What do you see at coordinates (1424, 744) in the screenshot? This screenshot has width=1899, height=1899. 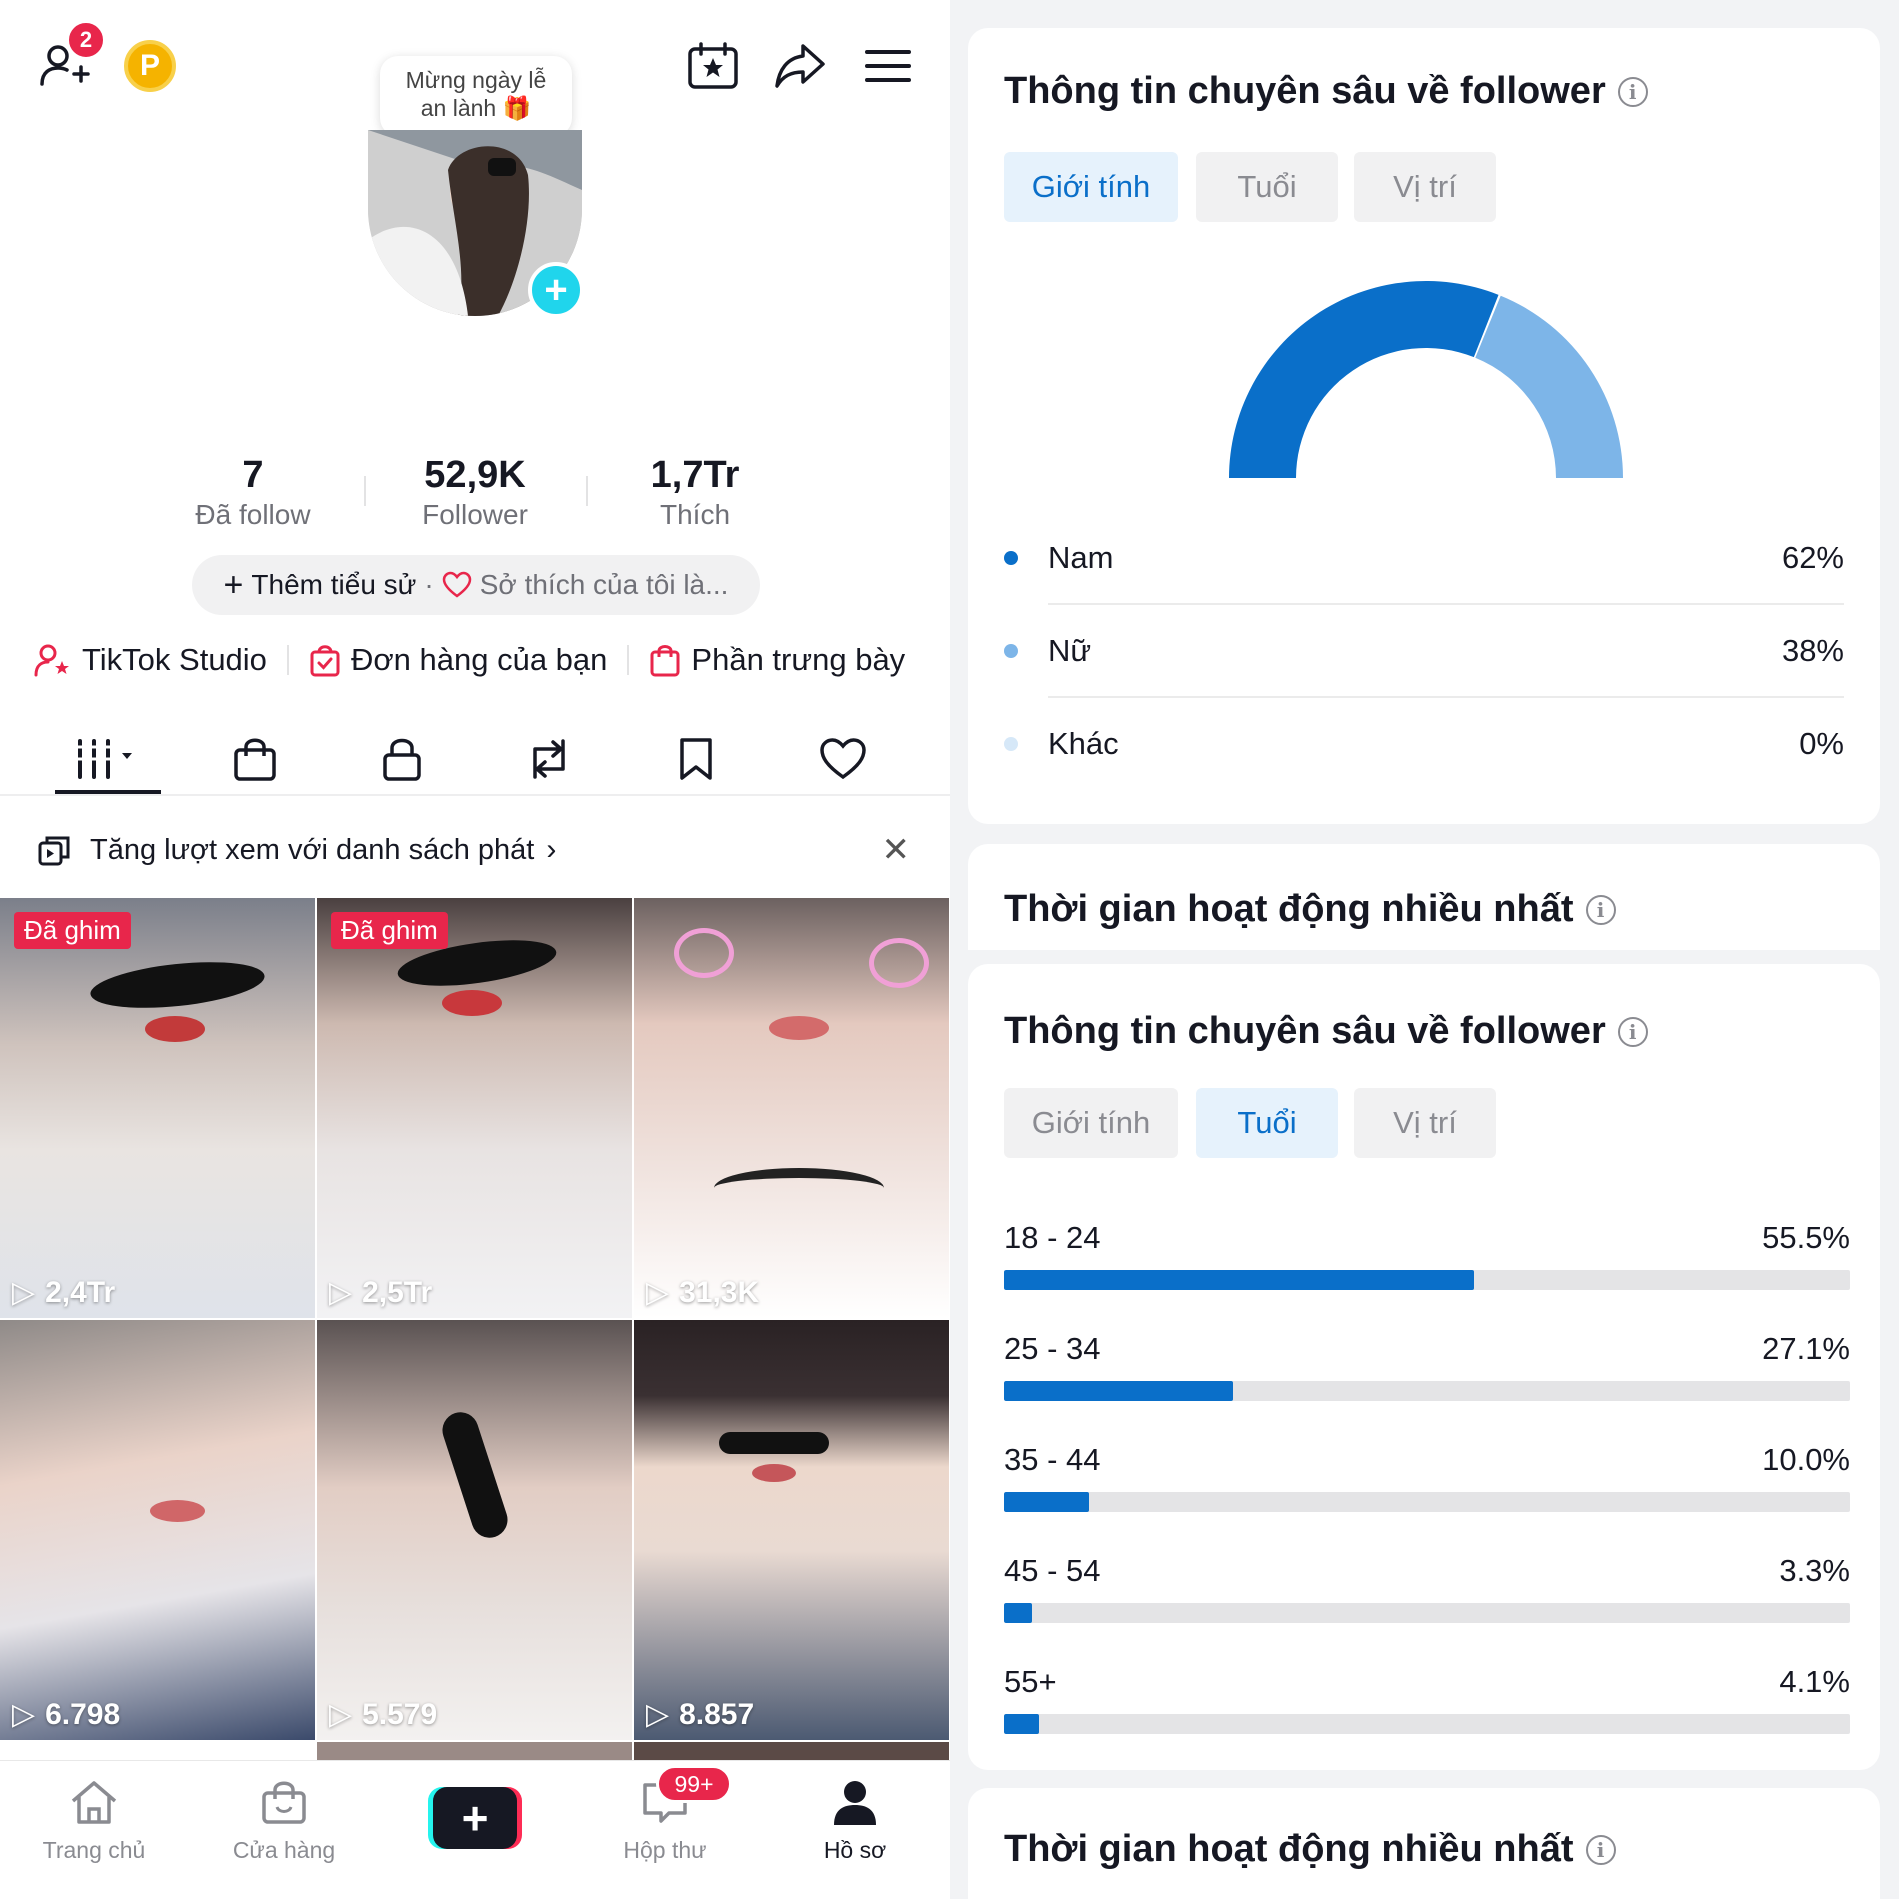 I see `legend-row-other: Khác 0%` at bounding box center [1424, 744].